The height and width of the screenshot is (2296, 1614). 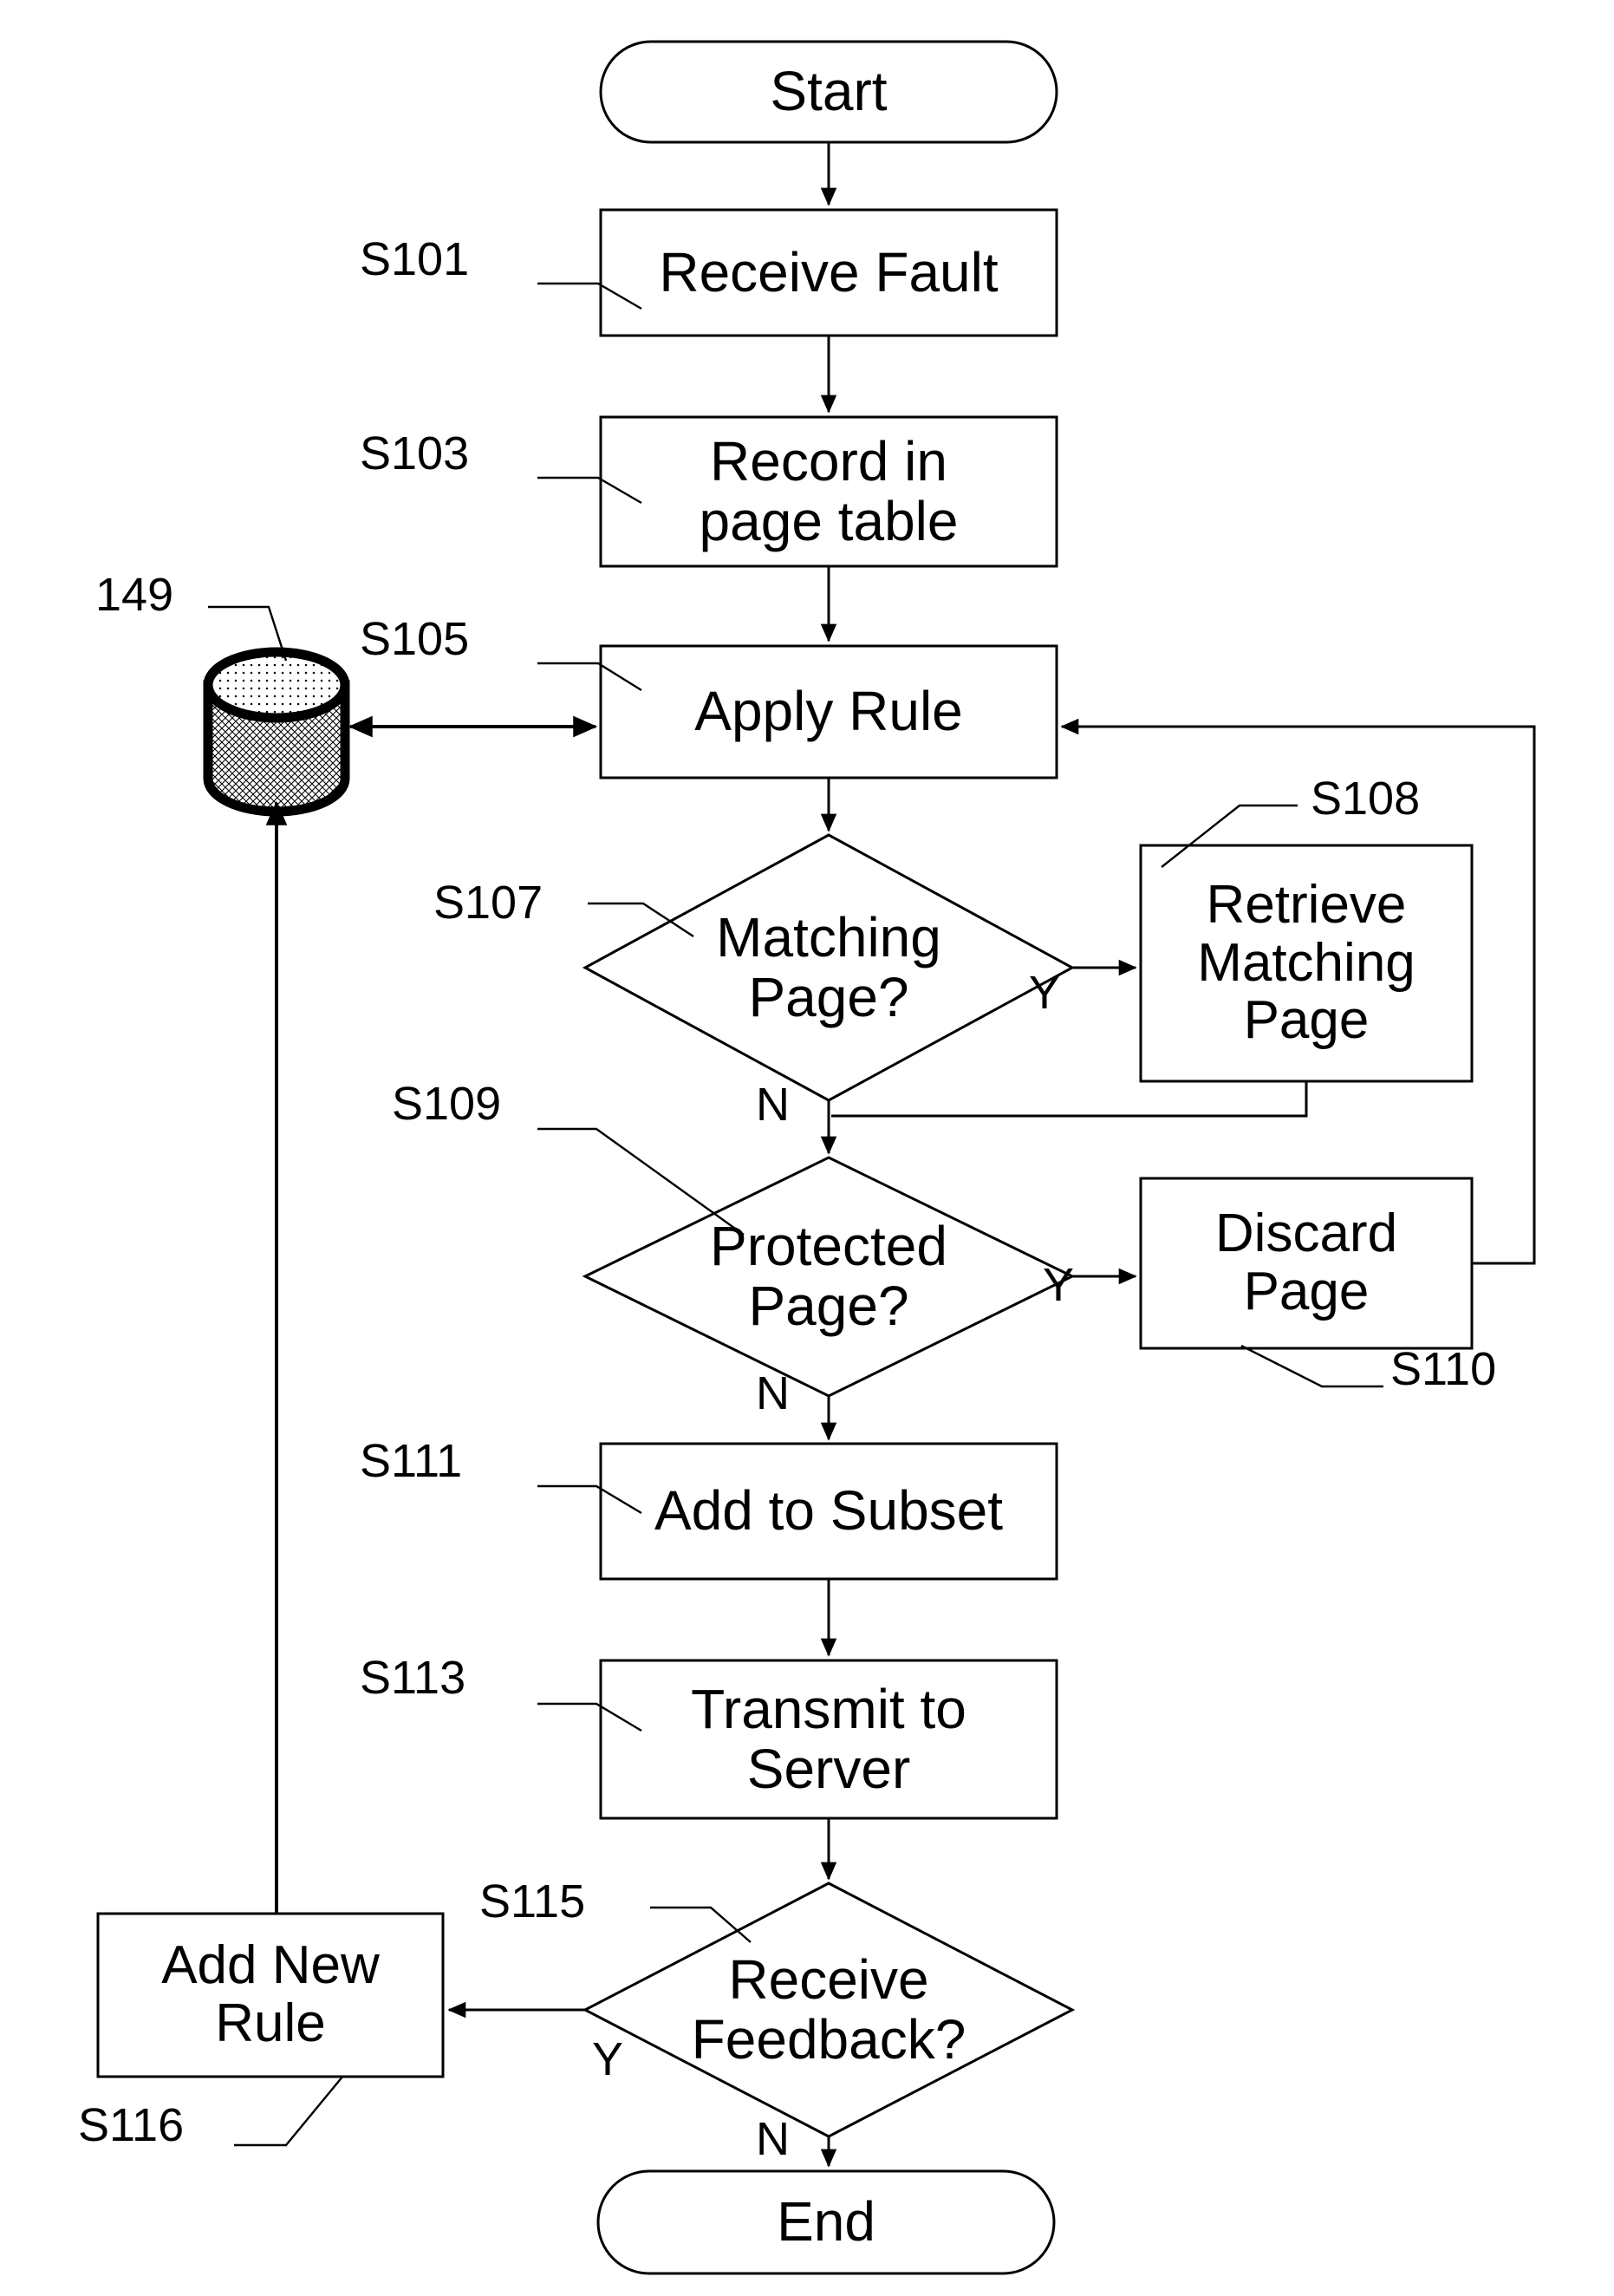 I want to click on ref-label-s105: S105, so click(x=415, y=639).